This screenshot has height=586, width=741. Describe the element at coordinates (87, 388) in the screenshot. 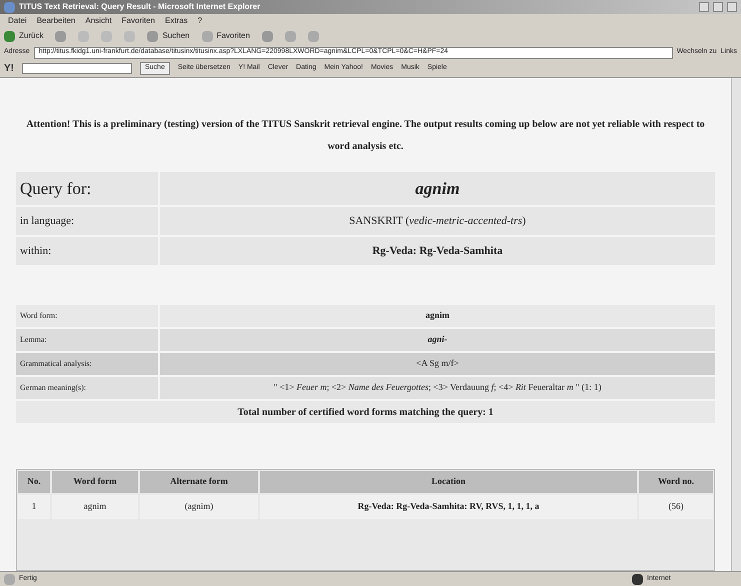

I see `label-cell: German meaning(s):` at that location.